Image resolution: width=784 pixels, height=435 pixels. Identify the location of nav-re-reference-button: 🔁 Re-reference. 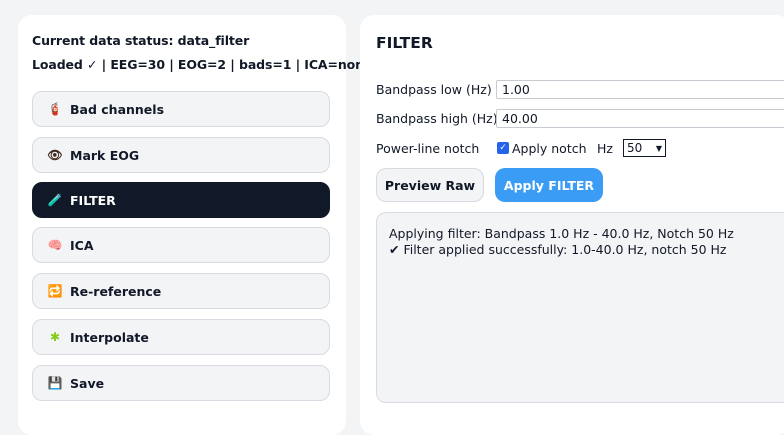
(181, 291).